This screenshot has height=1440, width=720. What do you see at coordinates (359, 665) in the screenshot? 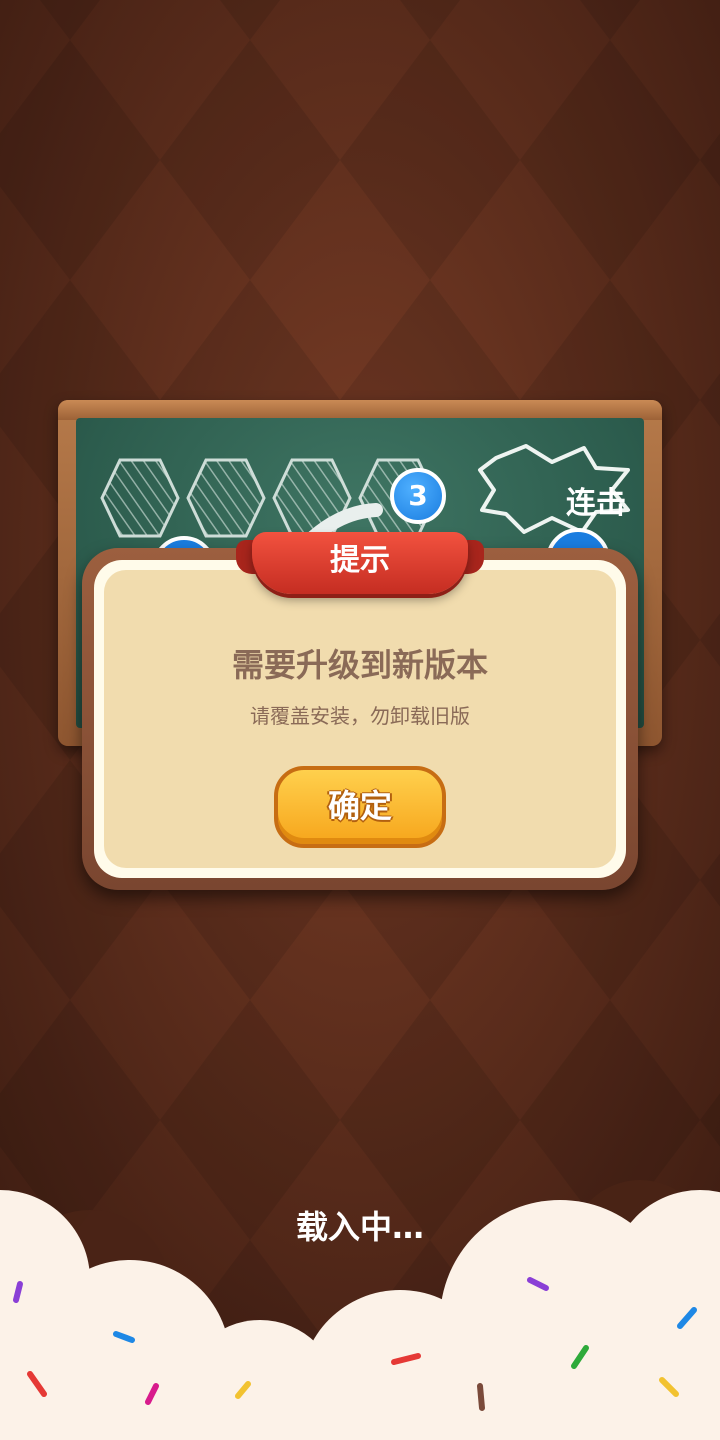
I see `dialog-title: 需要升级到新版本` at bounding box center [359, 665].